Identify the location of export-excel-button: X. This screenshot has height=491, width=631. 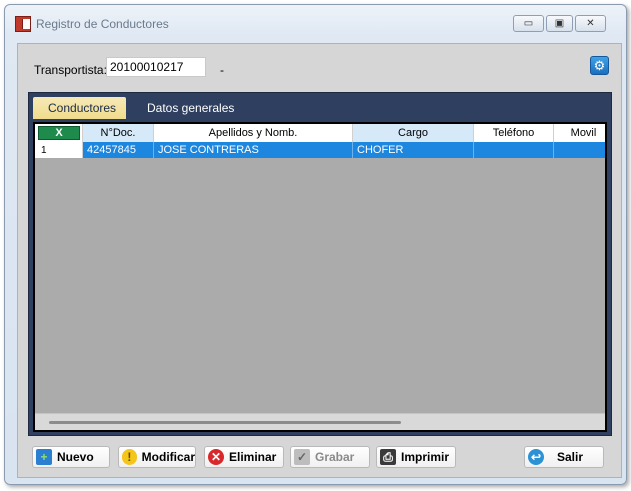
(59, 133).